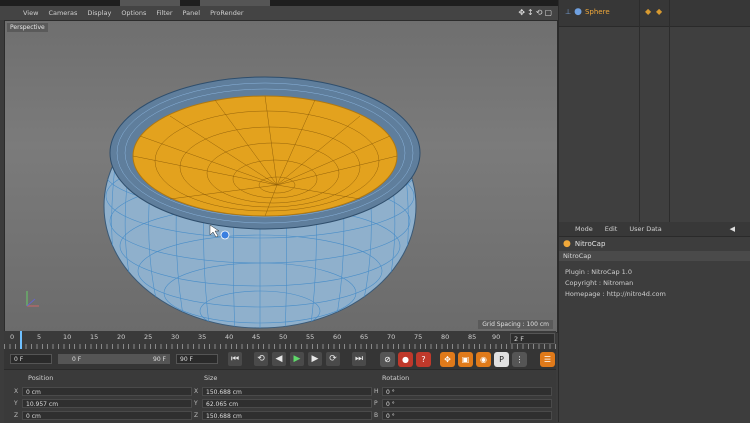 Image resolution: width=750 pixels, height=423 pixels. Describe the element at coordinates (229, 337) in the screenshot. I see `timeline-tick: 40` at that location.